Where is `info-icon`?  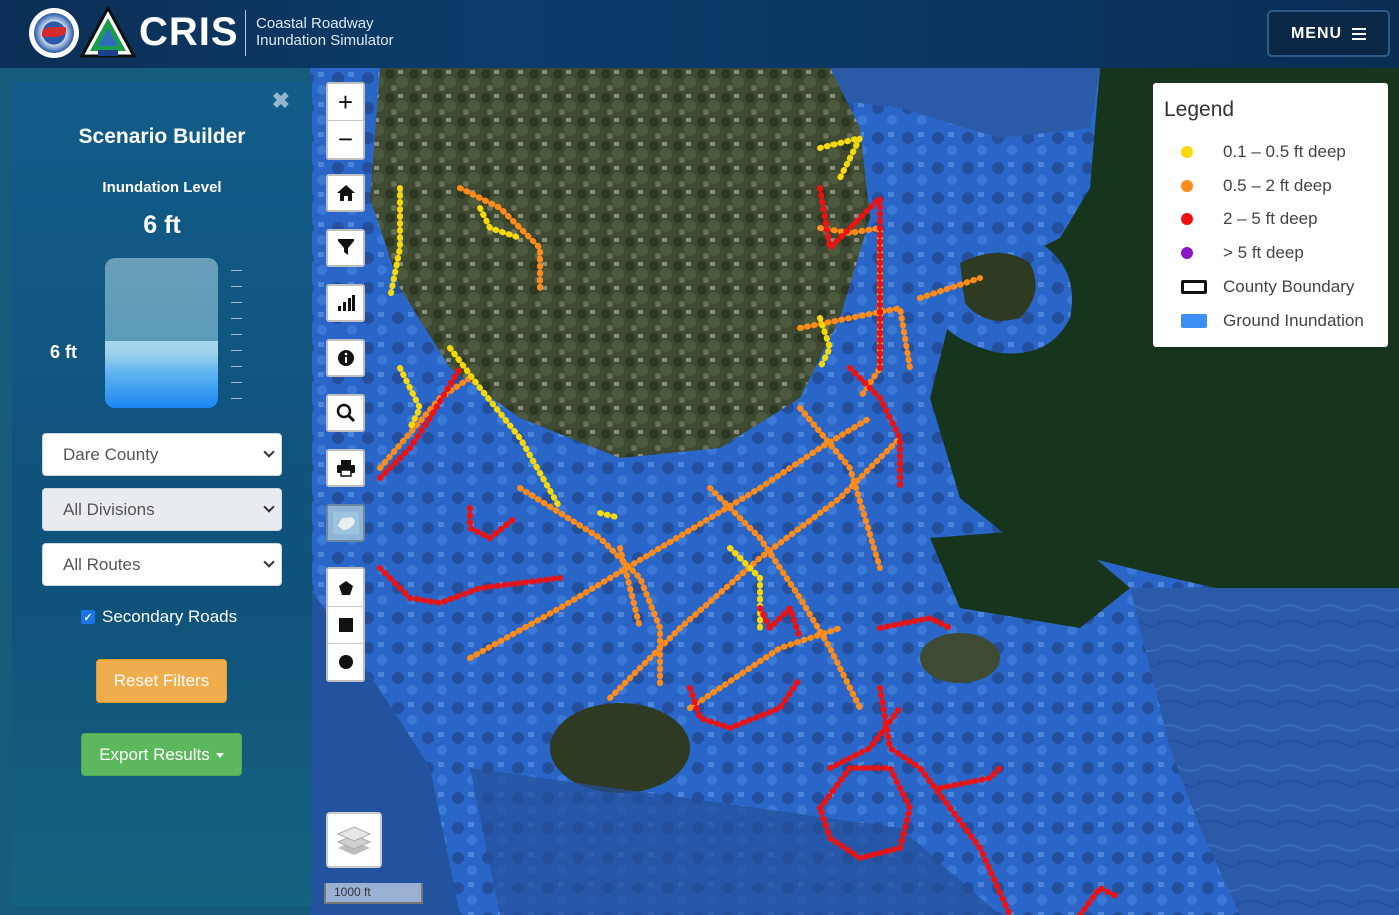
info-icon is located at coordinates (345, 358).